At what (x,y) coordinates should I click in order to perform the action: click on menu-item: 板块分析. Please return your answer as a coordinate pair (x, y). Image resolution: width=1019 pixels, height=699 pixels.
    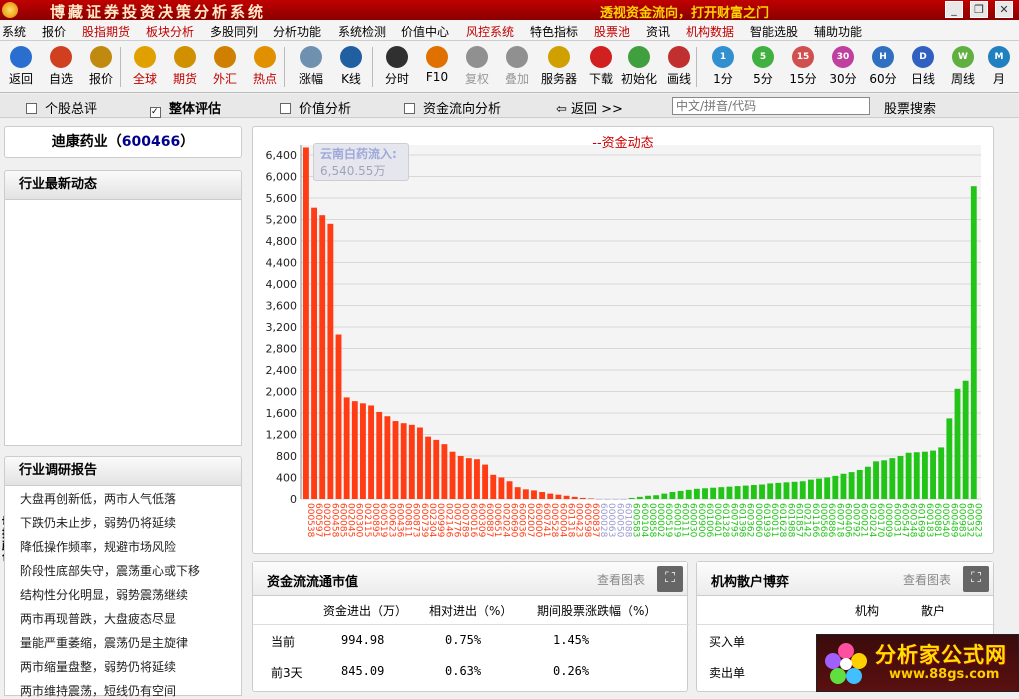
    Looking at the image, I should click on (170, 31).